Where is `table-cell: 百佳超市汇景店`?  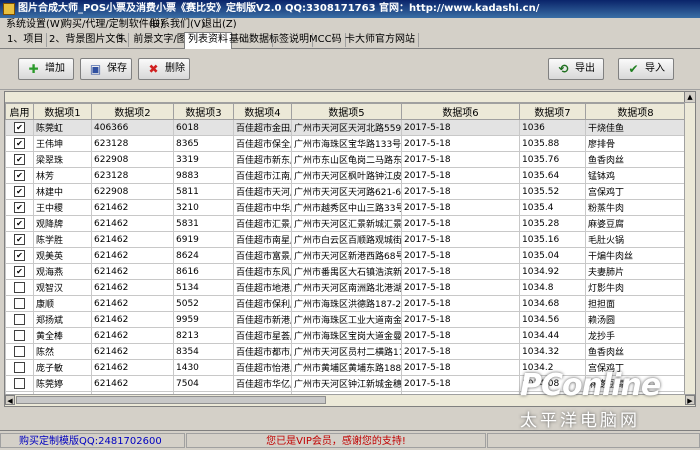
table-cell: 百佳超市汇景店 is located at coordinates (262, 223).